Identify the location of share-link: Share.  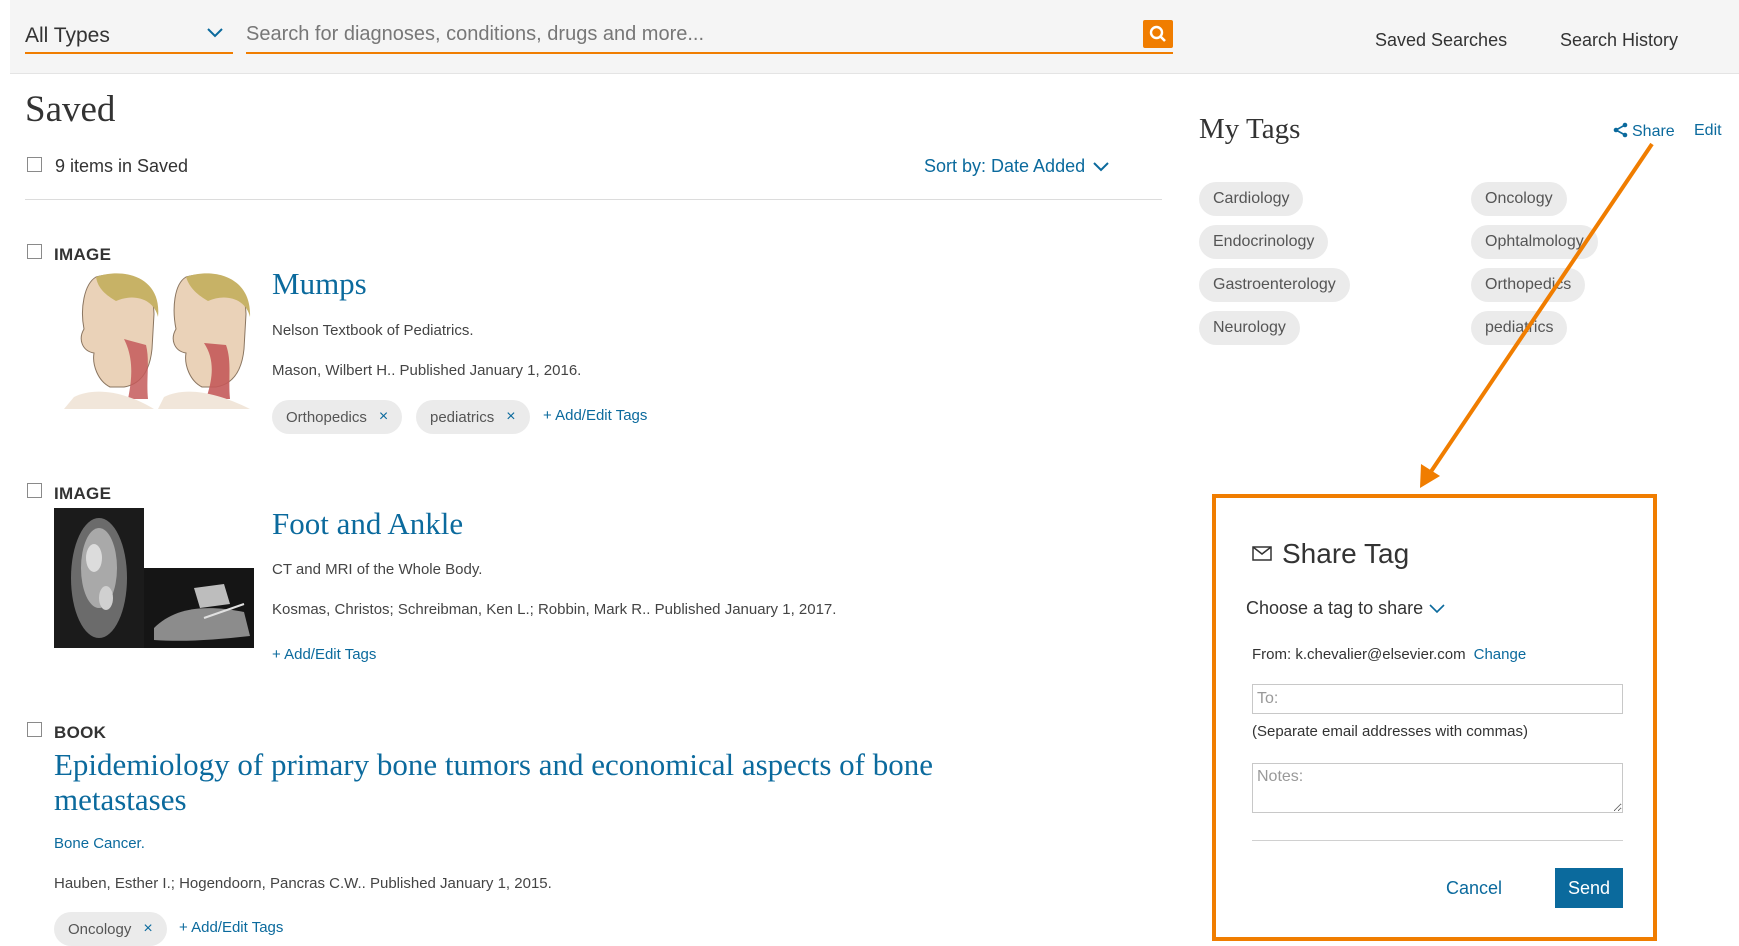
(1644, 131).